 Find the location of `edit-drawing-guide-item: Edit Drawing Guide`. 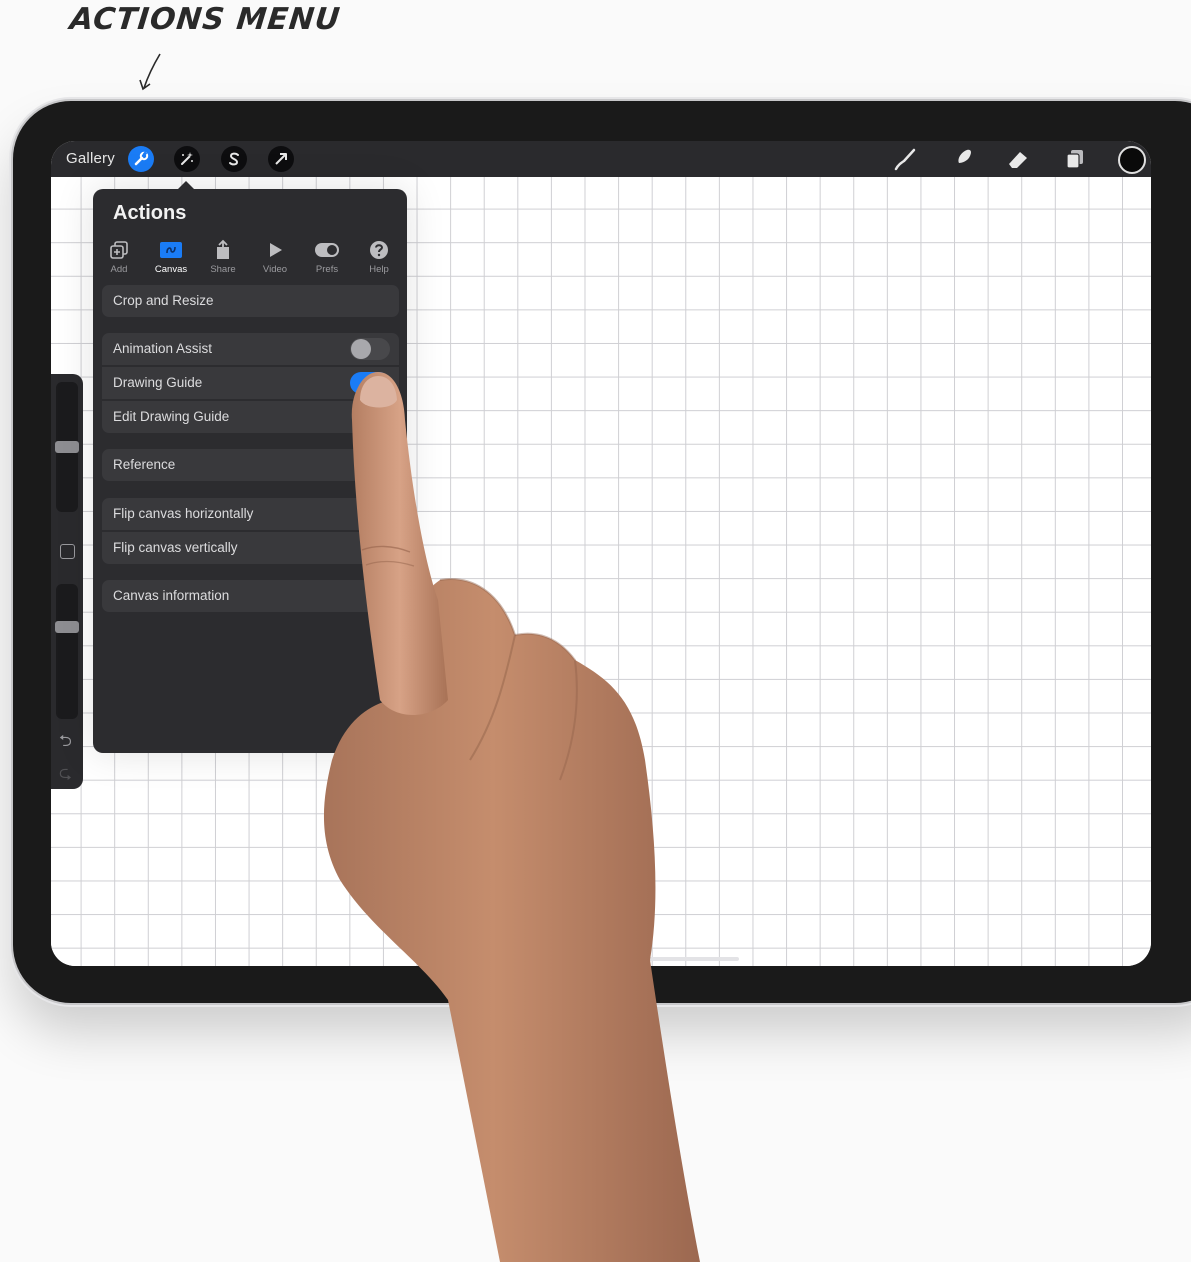

edit-drawing-guide-item: Edit Drawing Guide is located at coordinates (250, 417).